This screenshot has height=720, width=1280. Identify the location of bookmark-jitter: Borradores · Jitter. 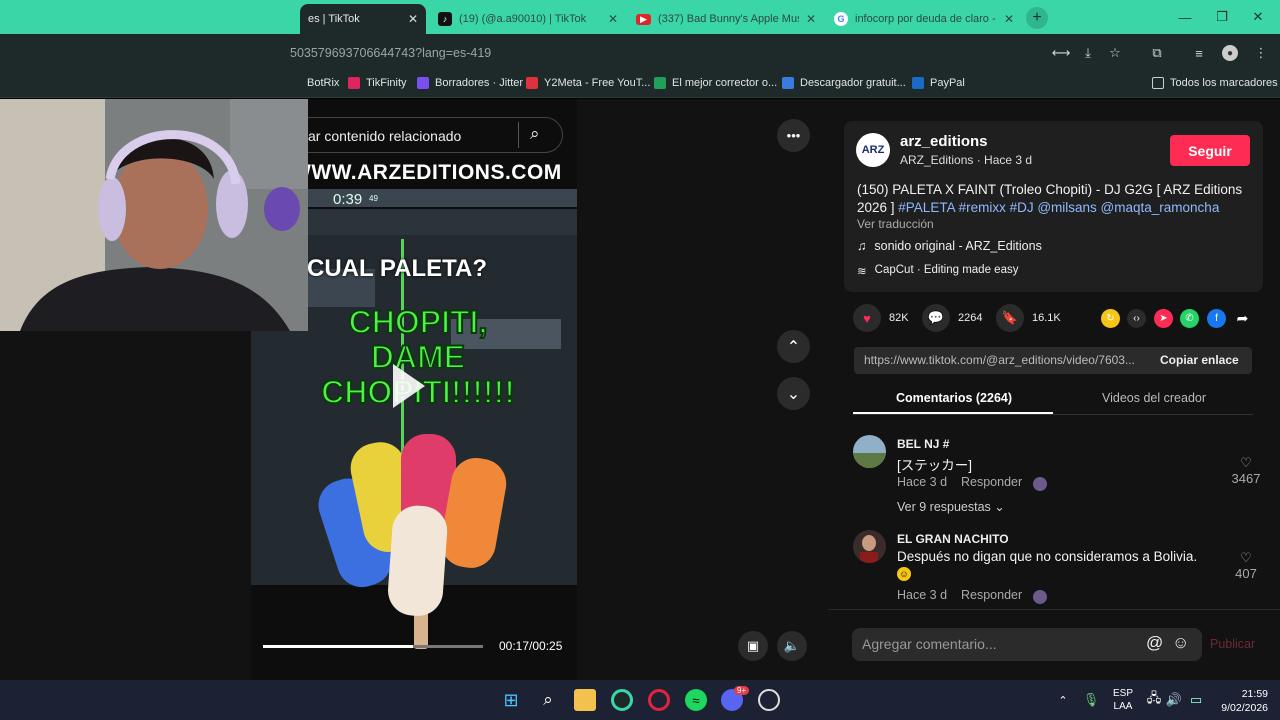
(470, 83).